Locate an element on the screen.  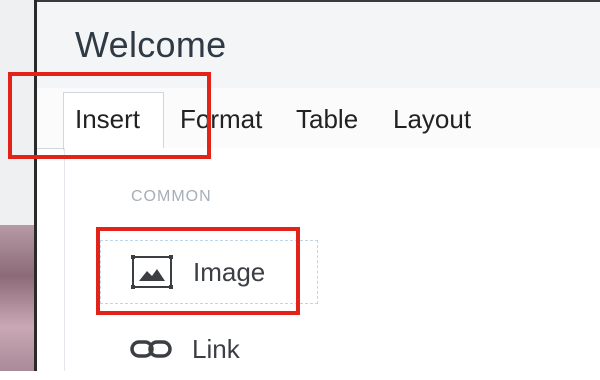
menu-item-image-label: Image is located at coordinates (229, 271).